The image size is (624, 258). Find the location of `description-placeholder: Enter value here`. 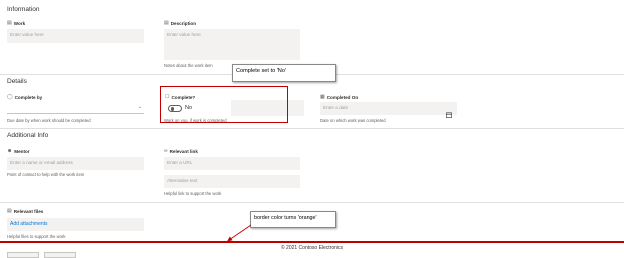

description-placeholder: Enter value here is located at coordinates (184, 34).